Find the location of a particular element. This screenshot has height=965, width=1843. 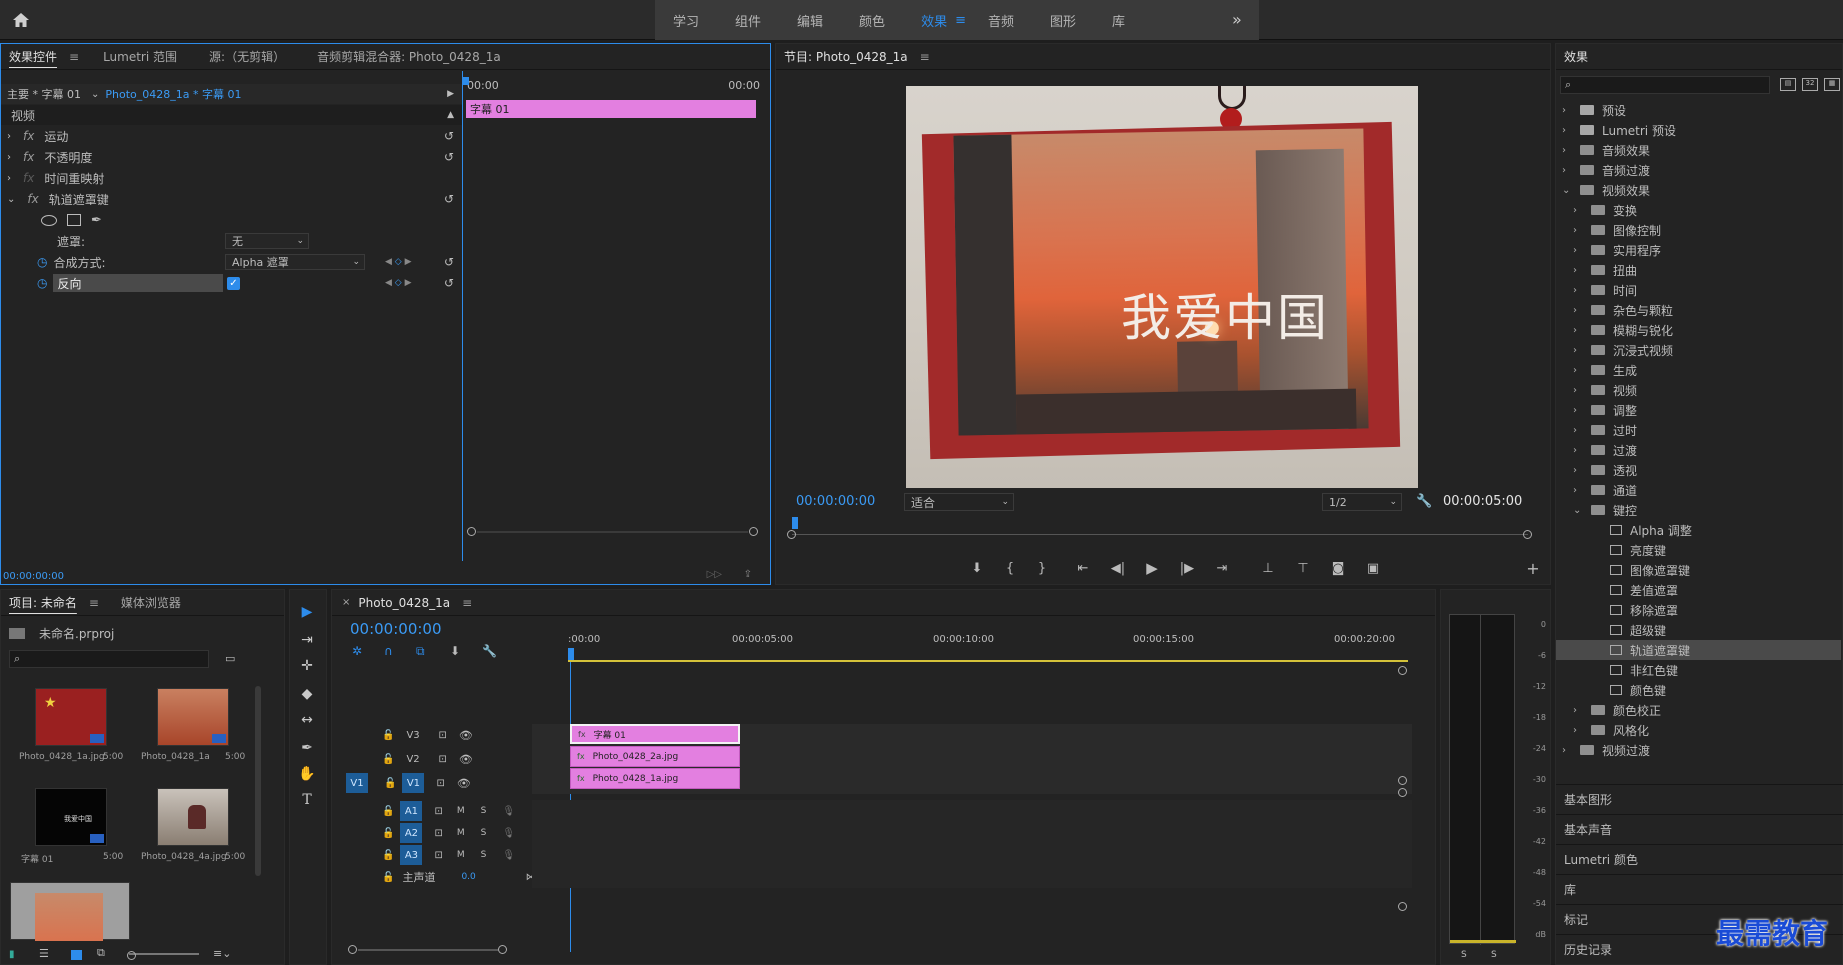

effects-tree-item: › 音频过渡 is located at coordinates (1698, 170).